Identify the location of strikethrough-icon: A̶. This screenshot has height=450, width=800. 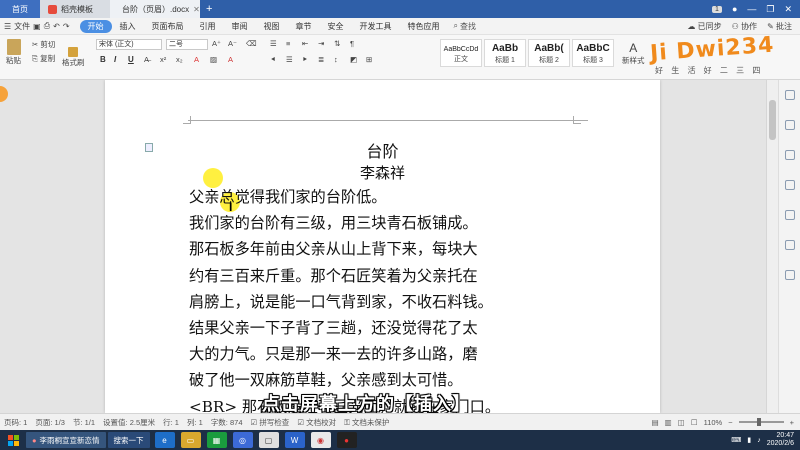
(146, 59).